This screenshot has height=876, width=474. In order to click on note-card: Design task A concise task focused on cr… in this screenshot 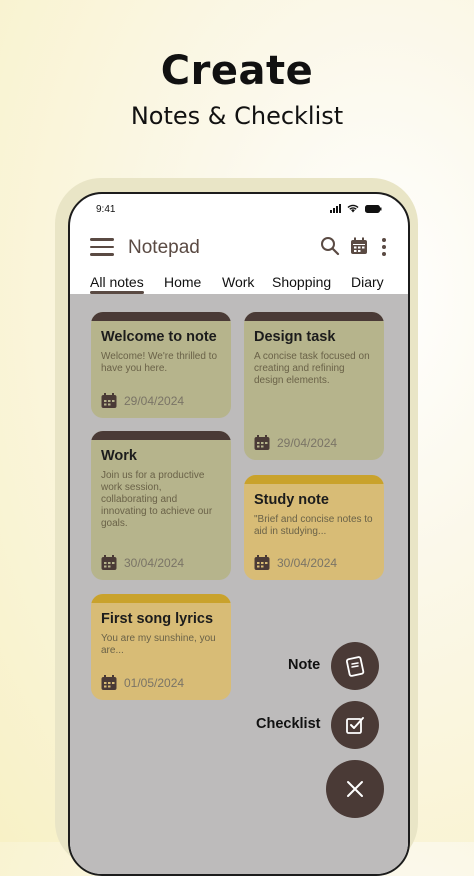, I will do `click(314, 386)`.